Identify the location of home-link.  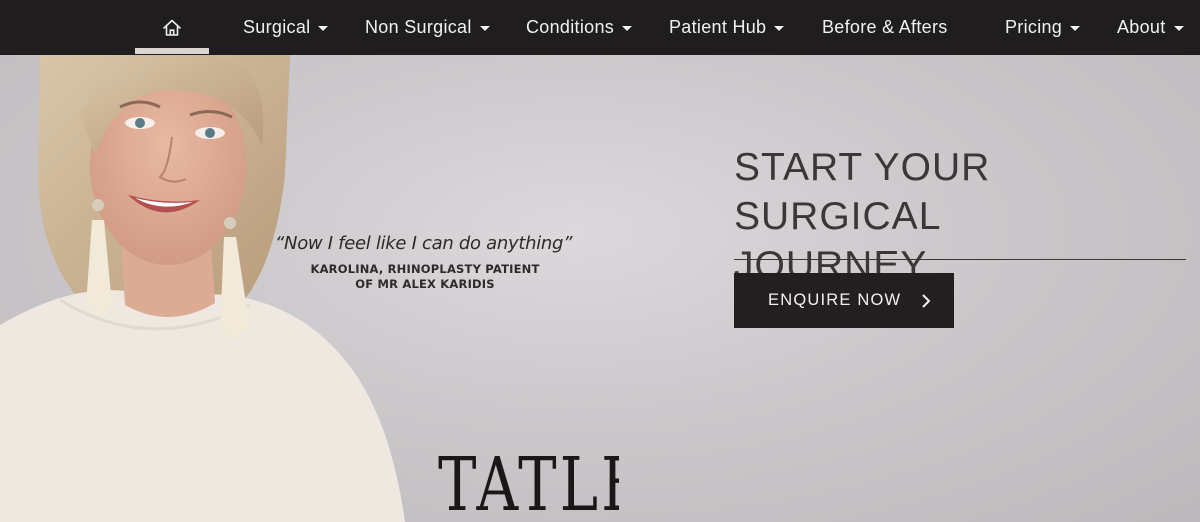
(172, 27).